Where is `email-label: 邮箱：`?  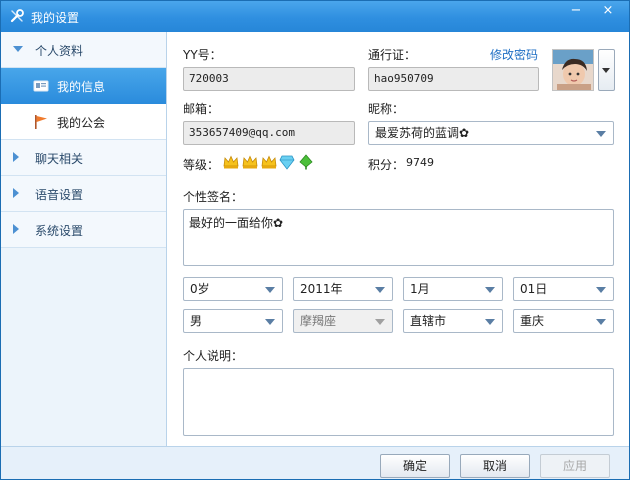 email-label: 邮箱： is located at coordinates (201, 109).